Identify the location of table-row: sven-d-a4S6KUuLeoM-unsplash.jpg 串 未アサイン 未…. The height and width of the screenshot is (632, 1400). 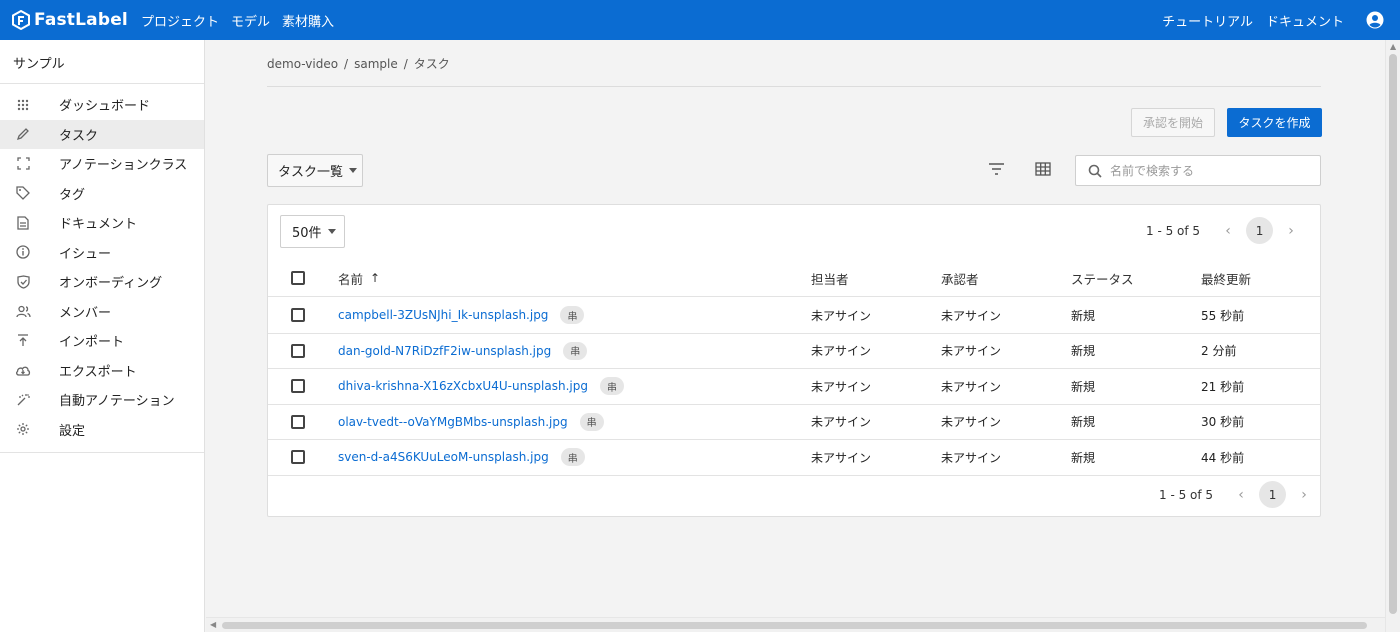
(794, 458).